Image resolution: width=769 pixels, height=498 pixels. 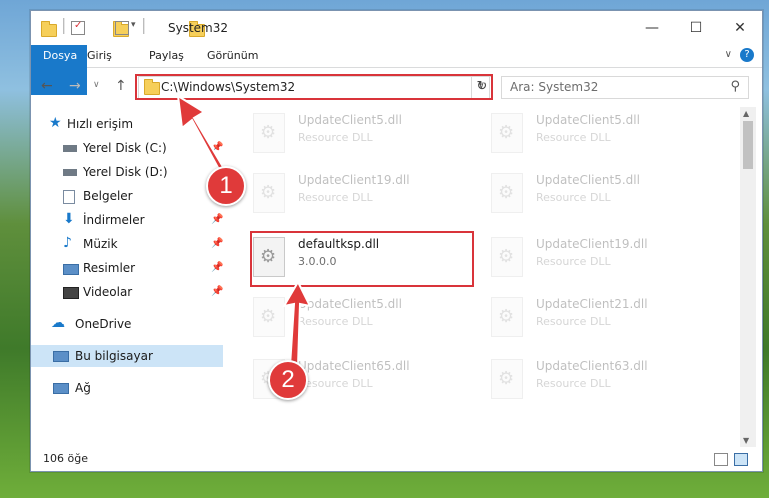 I want to click on computer-icon, so click(x=61, y=356).